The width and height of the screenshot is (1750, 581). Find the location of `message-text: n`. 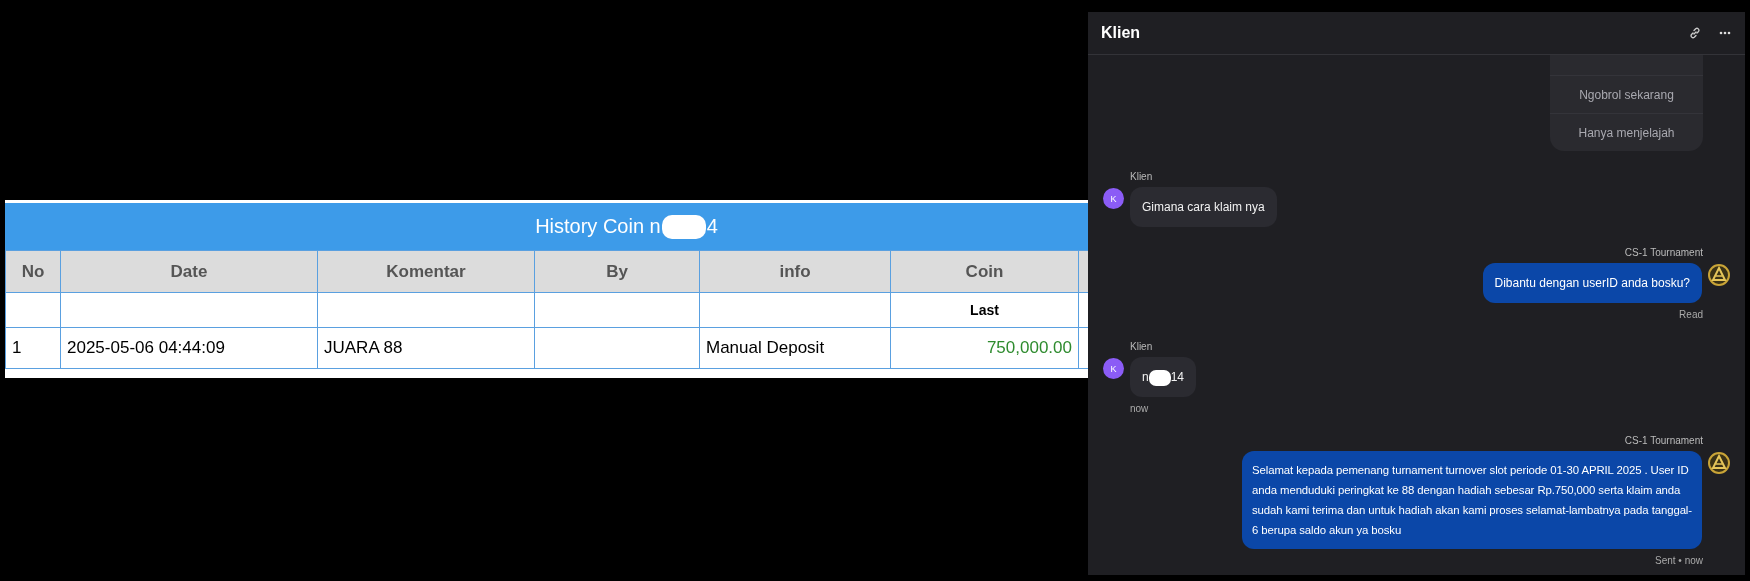

message-text: n is located at coordinates (1145, 377).